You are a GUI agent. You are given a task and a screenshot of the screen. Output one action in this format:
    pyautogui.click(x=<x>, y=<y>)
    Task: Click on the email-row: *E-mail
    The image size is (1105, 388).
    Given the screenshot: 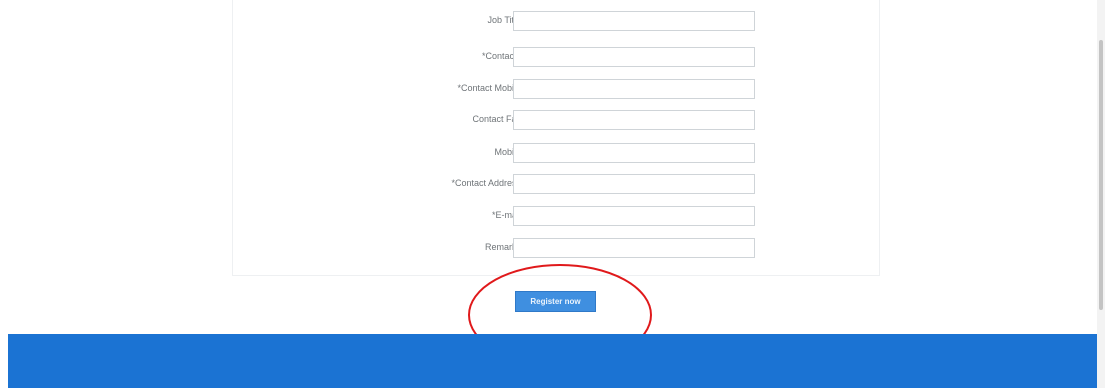 What is the action you would take?
    pyautogui.click(x=556, y=217)
    